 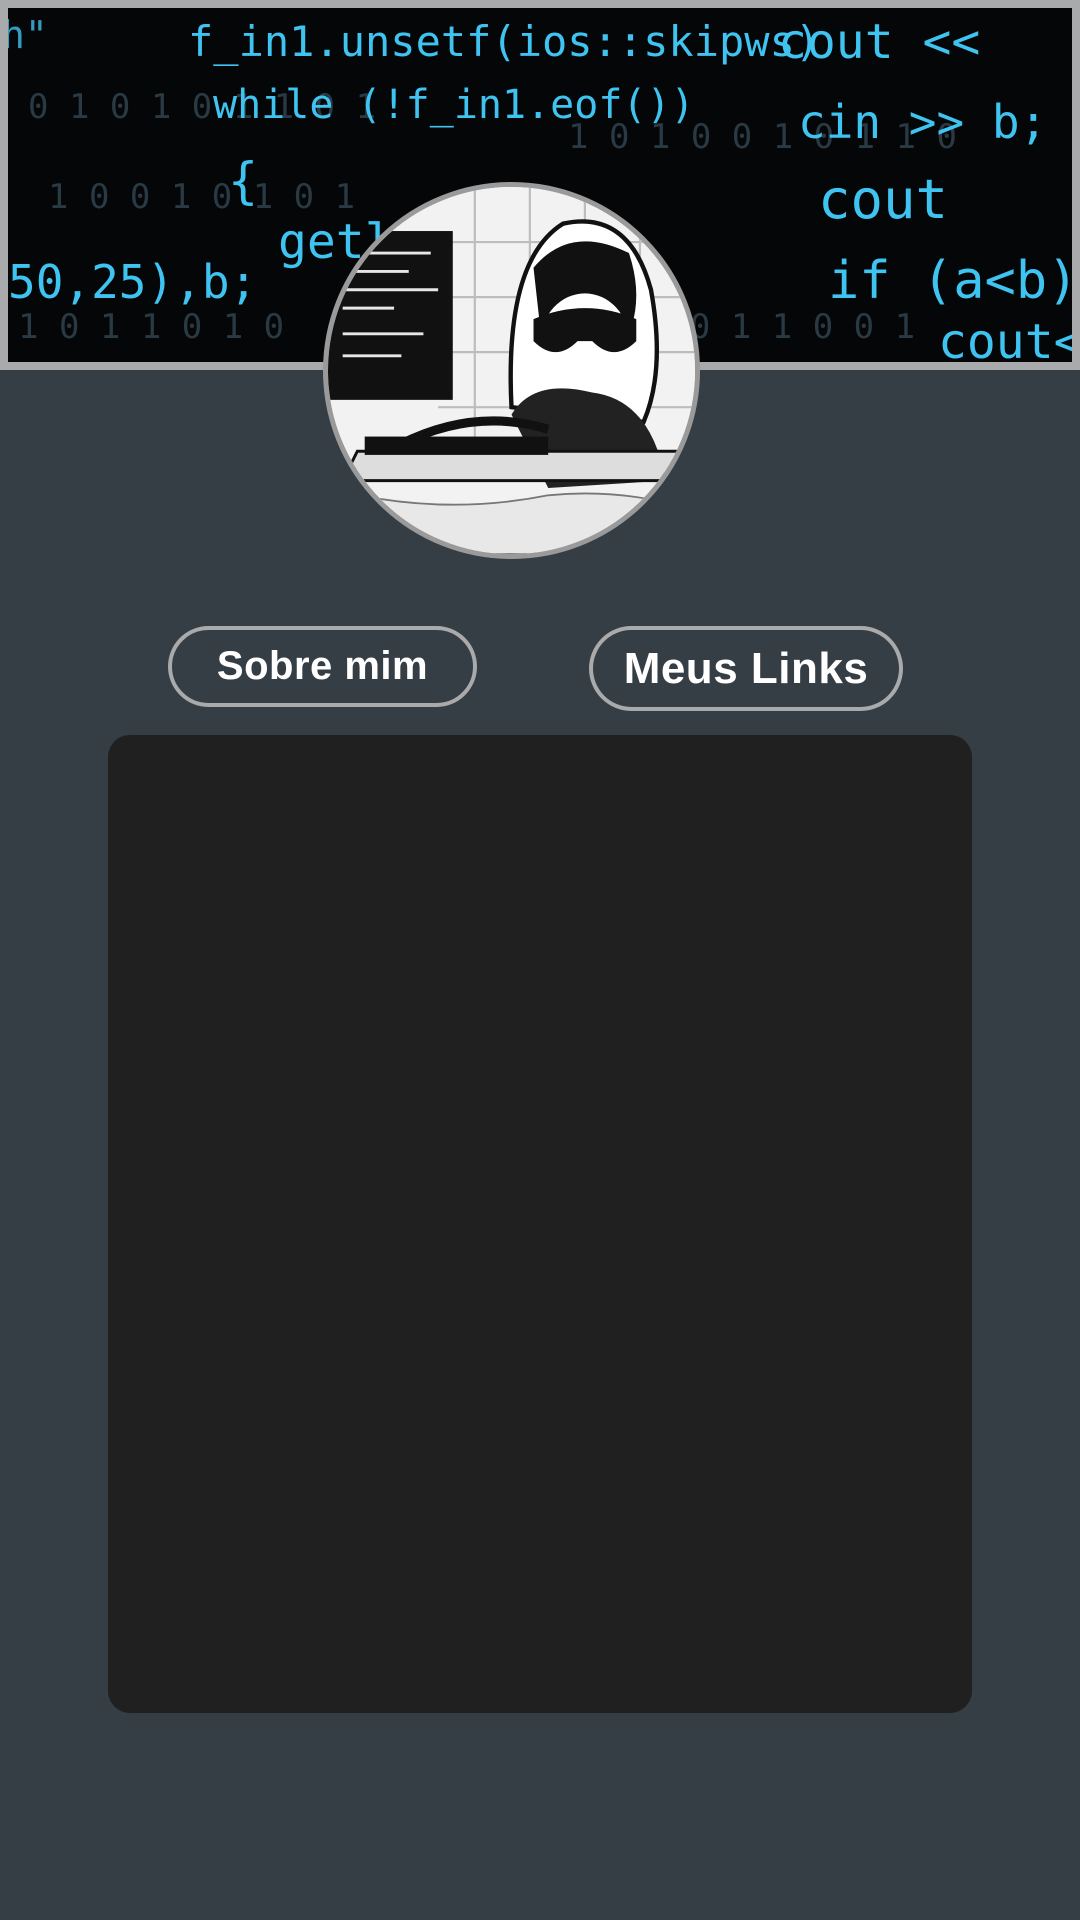 I want to click on svg-text: h", so click(x=28, y=35).